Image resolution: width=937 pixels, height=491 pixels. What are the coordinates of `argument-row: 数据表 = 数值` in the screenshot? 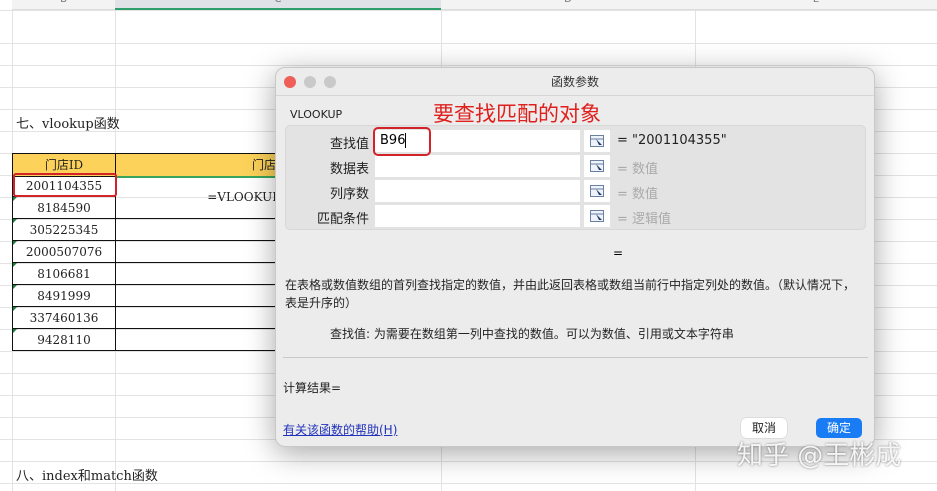 It's located at (576, 166).